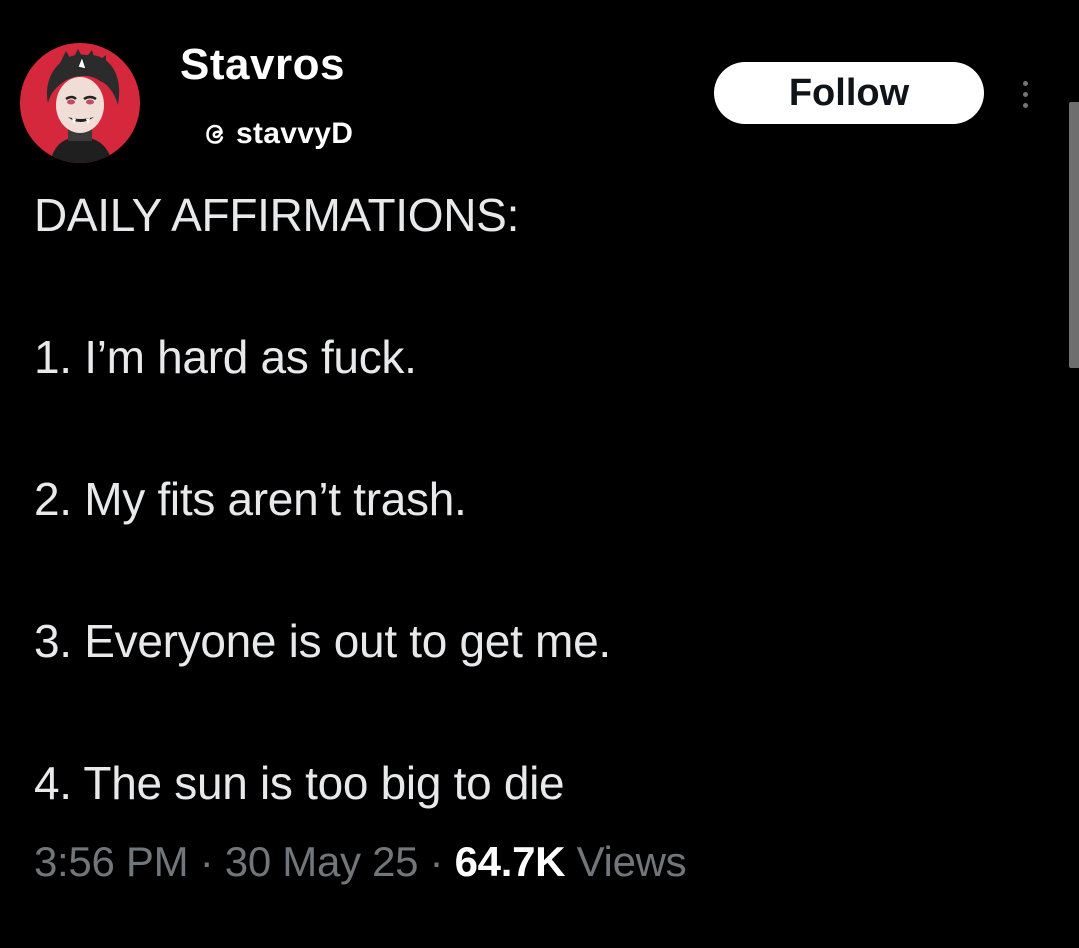 The width and height of the screenshot is (1079, 948). Describe the element at coordinates (277, 215) in the screenshot. I see `post-heading: DAILY AFFIRMATIONS:` at that location.